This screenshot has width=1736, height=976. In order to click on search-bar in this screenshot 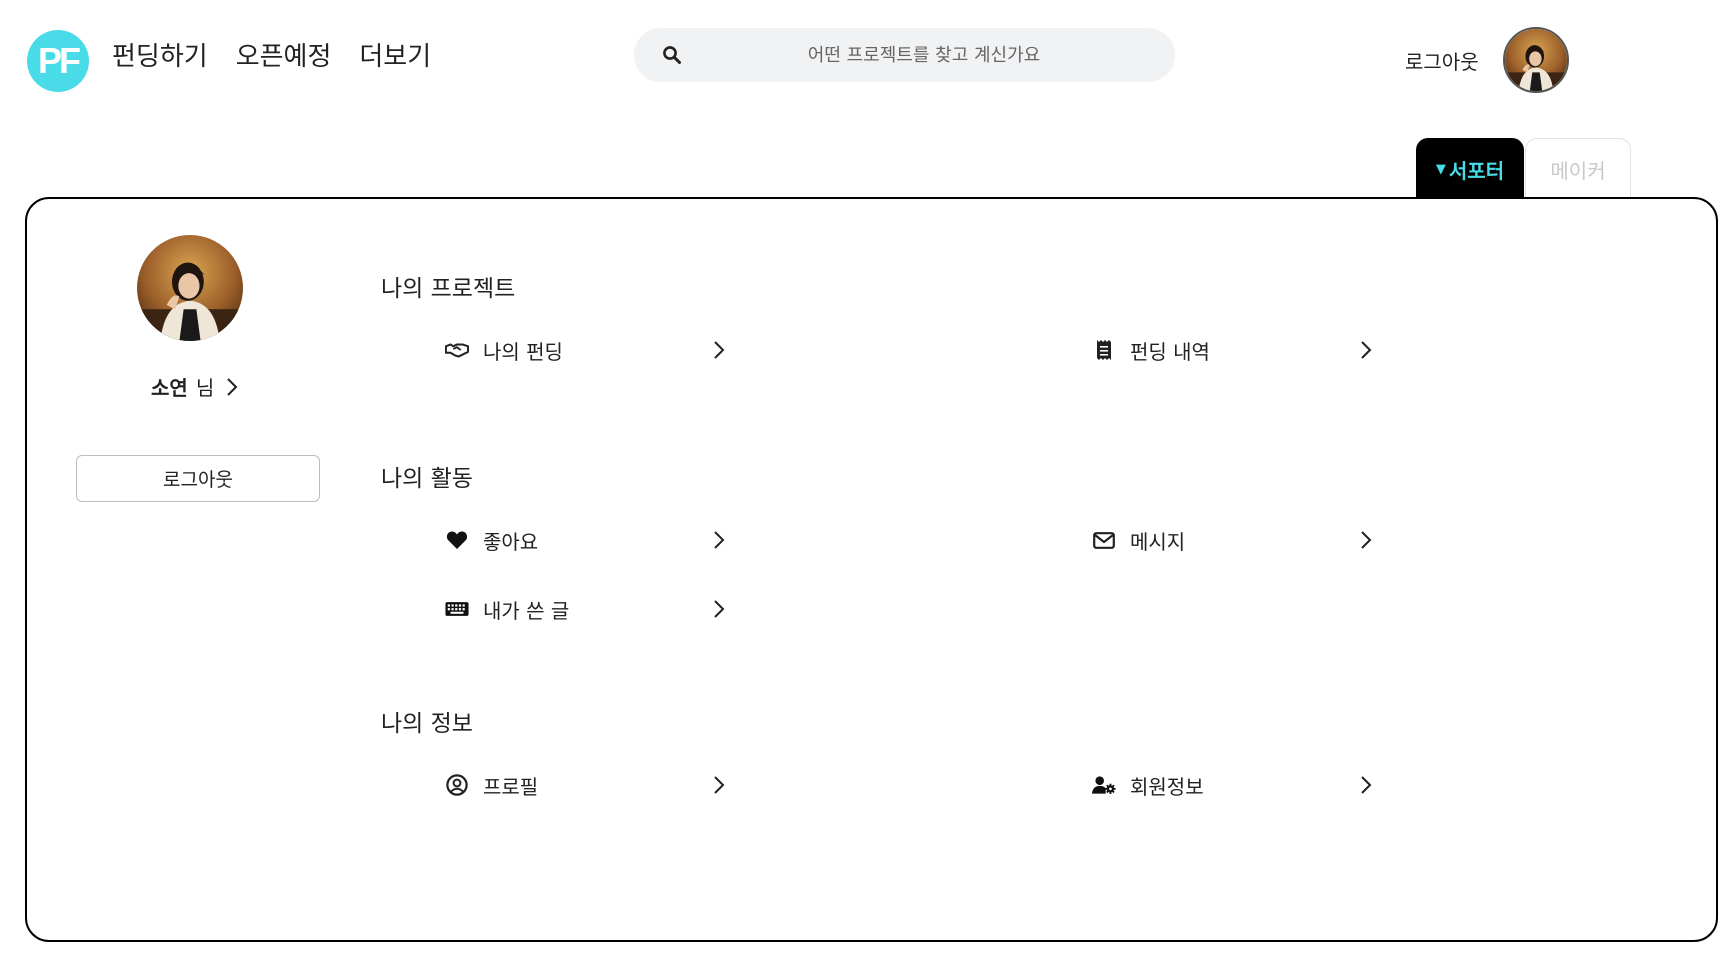, I will do `click(904, 55)`.